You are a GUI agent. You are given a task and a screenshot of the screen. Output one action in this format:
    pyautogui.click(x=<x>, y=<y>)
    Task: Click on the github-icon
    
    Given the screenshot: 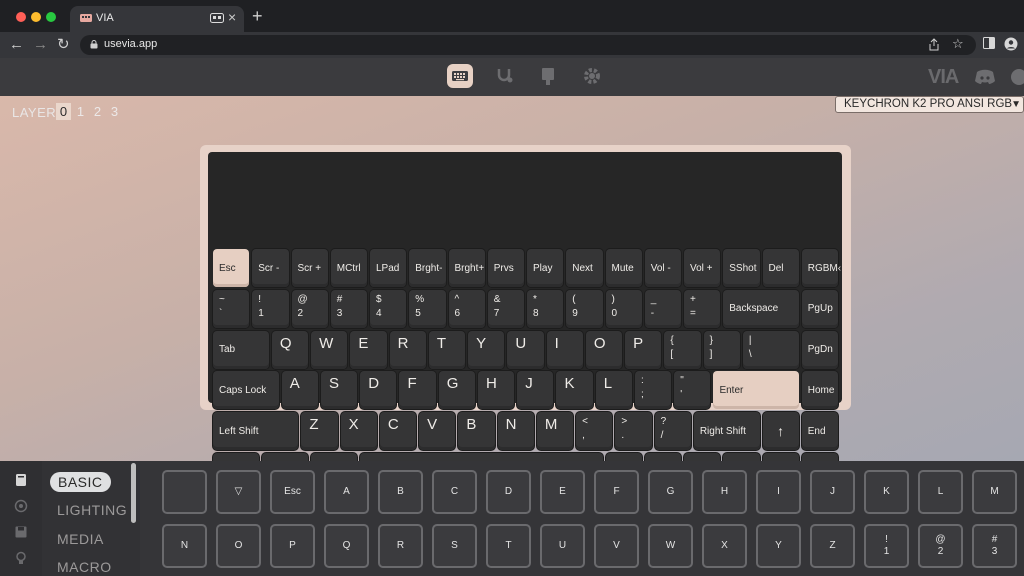 What is the action you would take?
    pyautogui.click(x=1017, y=77)
    